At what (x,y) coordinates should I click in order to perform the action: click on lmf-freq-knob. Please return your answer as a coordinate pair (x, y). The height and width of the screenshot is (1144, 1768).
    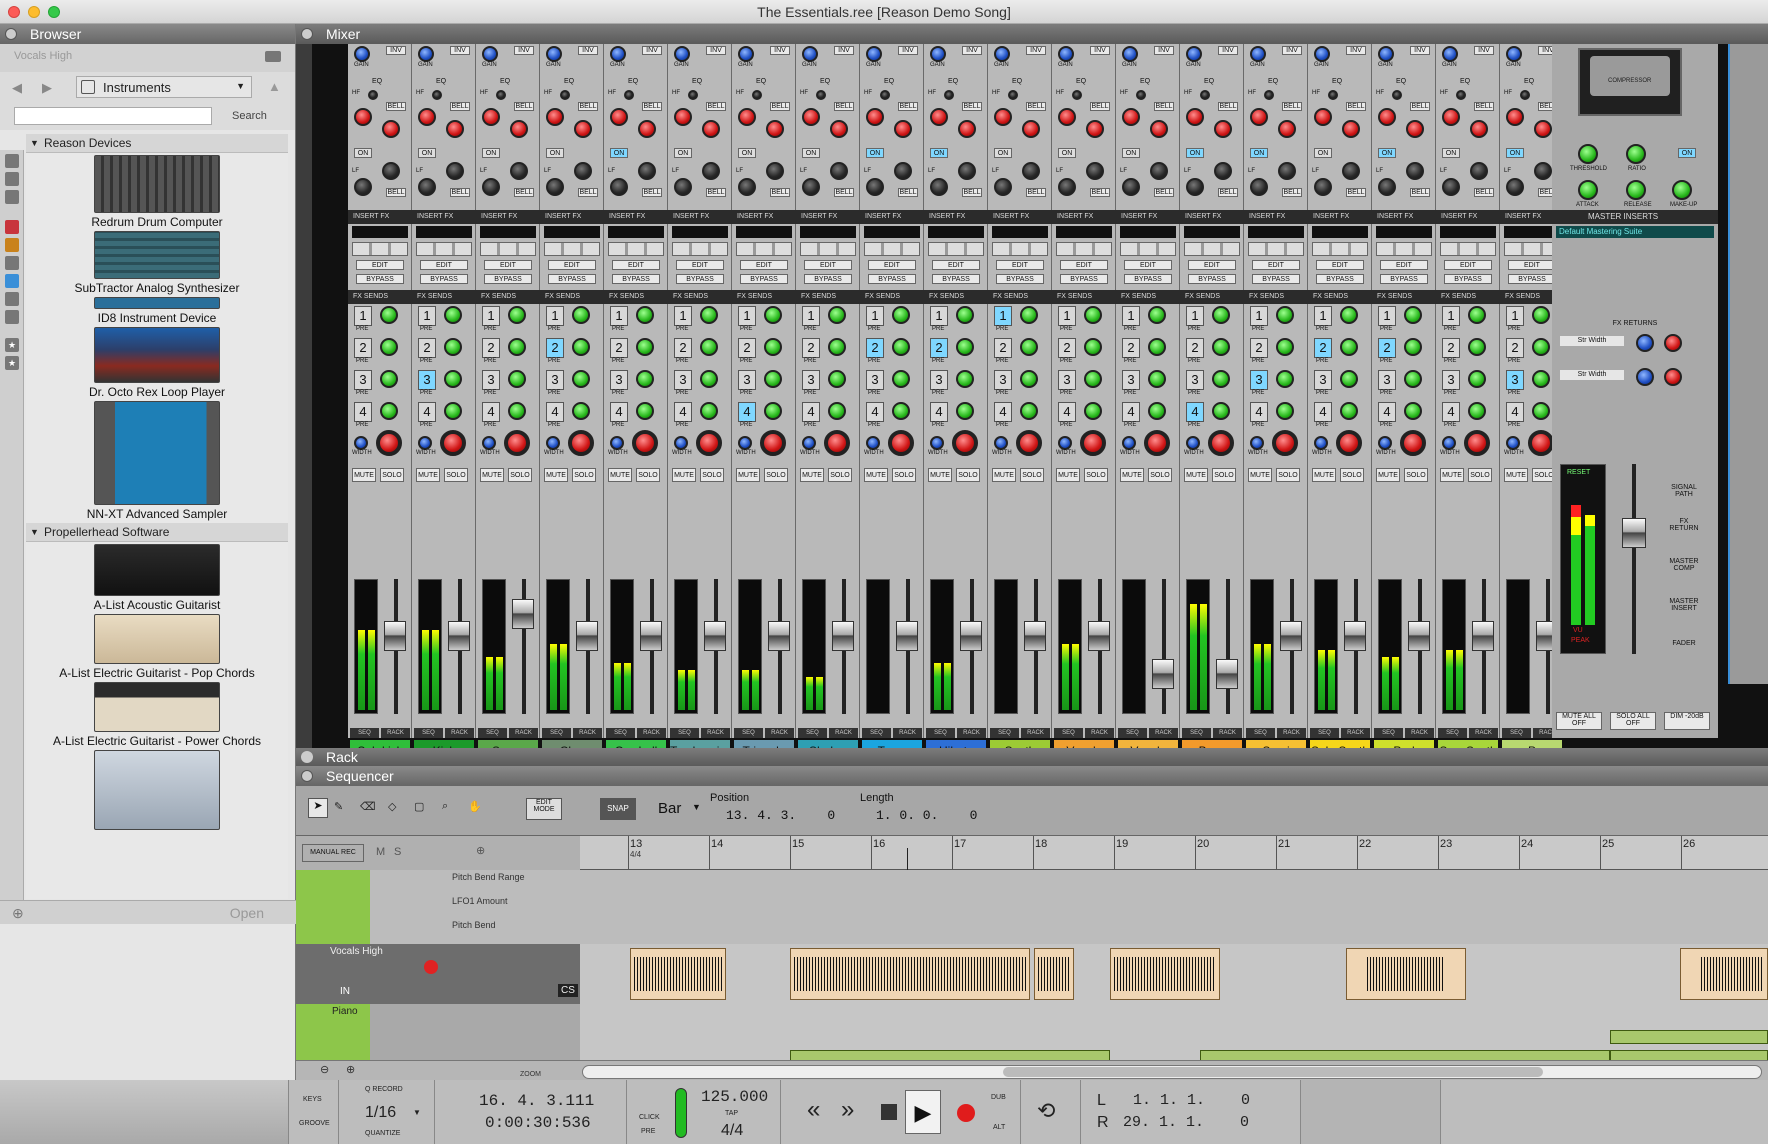
    Looking at the image, I should click on (1031, 171).